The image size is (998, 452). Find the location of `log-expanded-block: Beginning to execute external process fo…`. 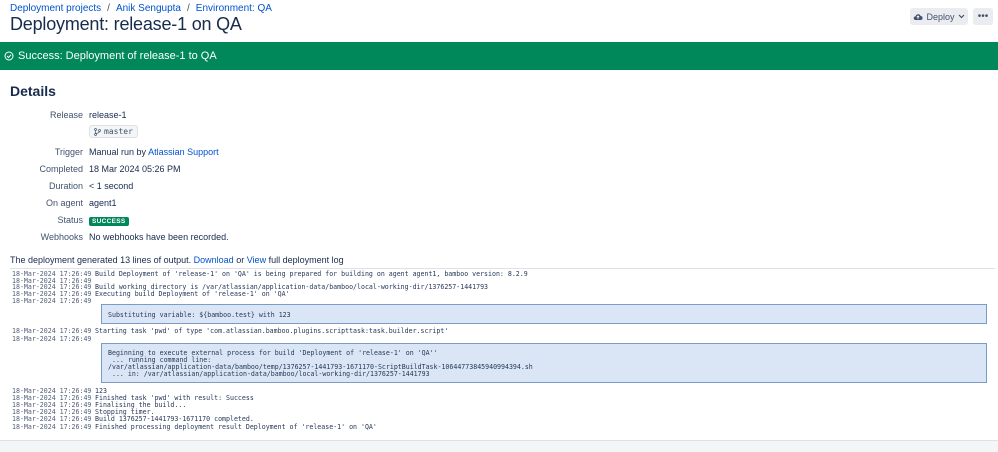

log-expanded-block: Beginning to execute external process fo… is located at coordinates (544, 363).